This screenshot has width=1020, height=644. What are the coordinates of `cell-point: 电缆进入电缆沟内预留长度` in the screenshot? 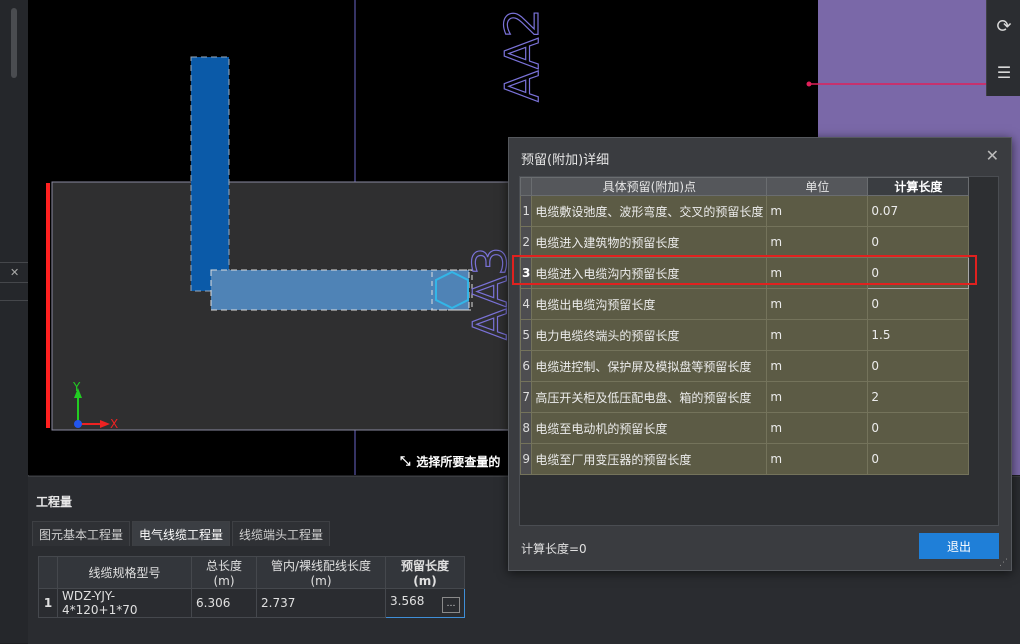 It's located at (649, 273).